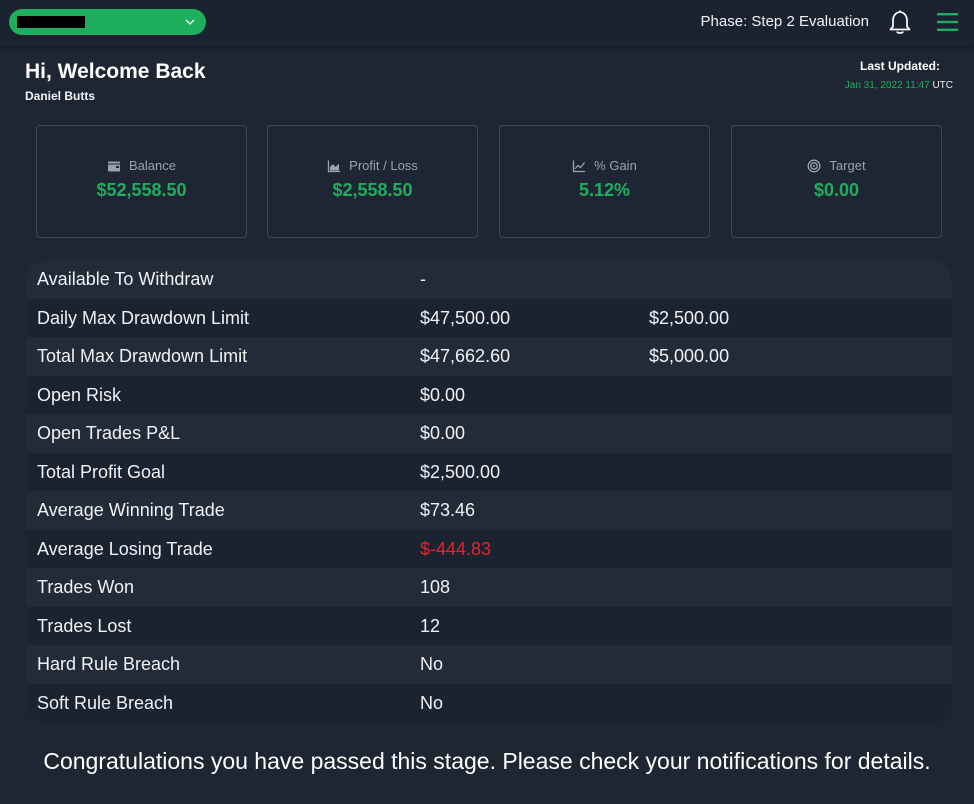  Describe the element at coordinates (125, 279) in the screenshot. I see `row-label: Available To Withdraw` at that location.